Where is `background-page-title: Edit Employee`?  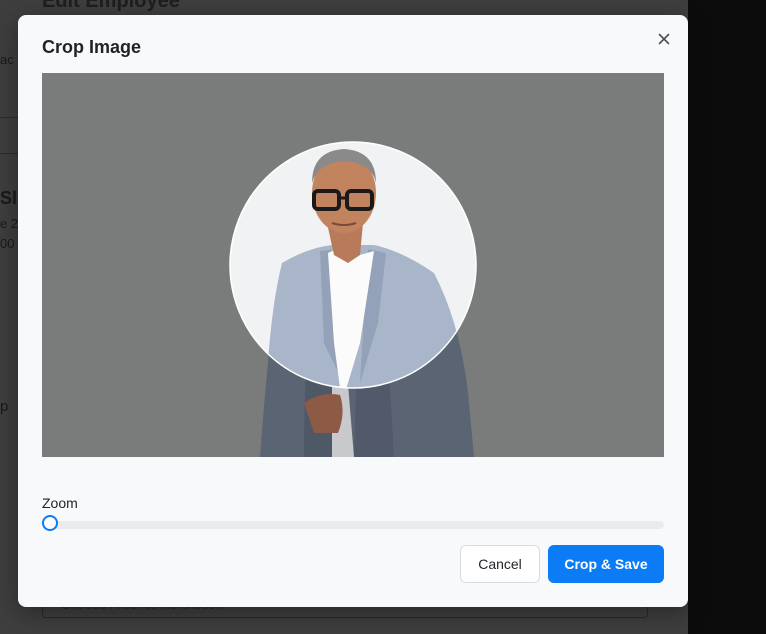 background-page-title: Edit Employee is located at coordinates (111, 6).